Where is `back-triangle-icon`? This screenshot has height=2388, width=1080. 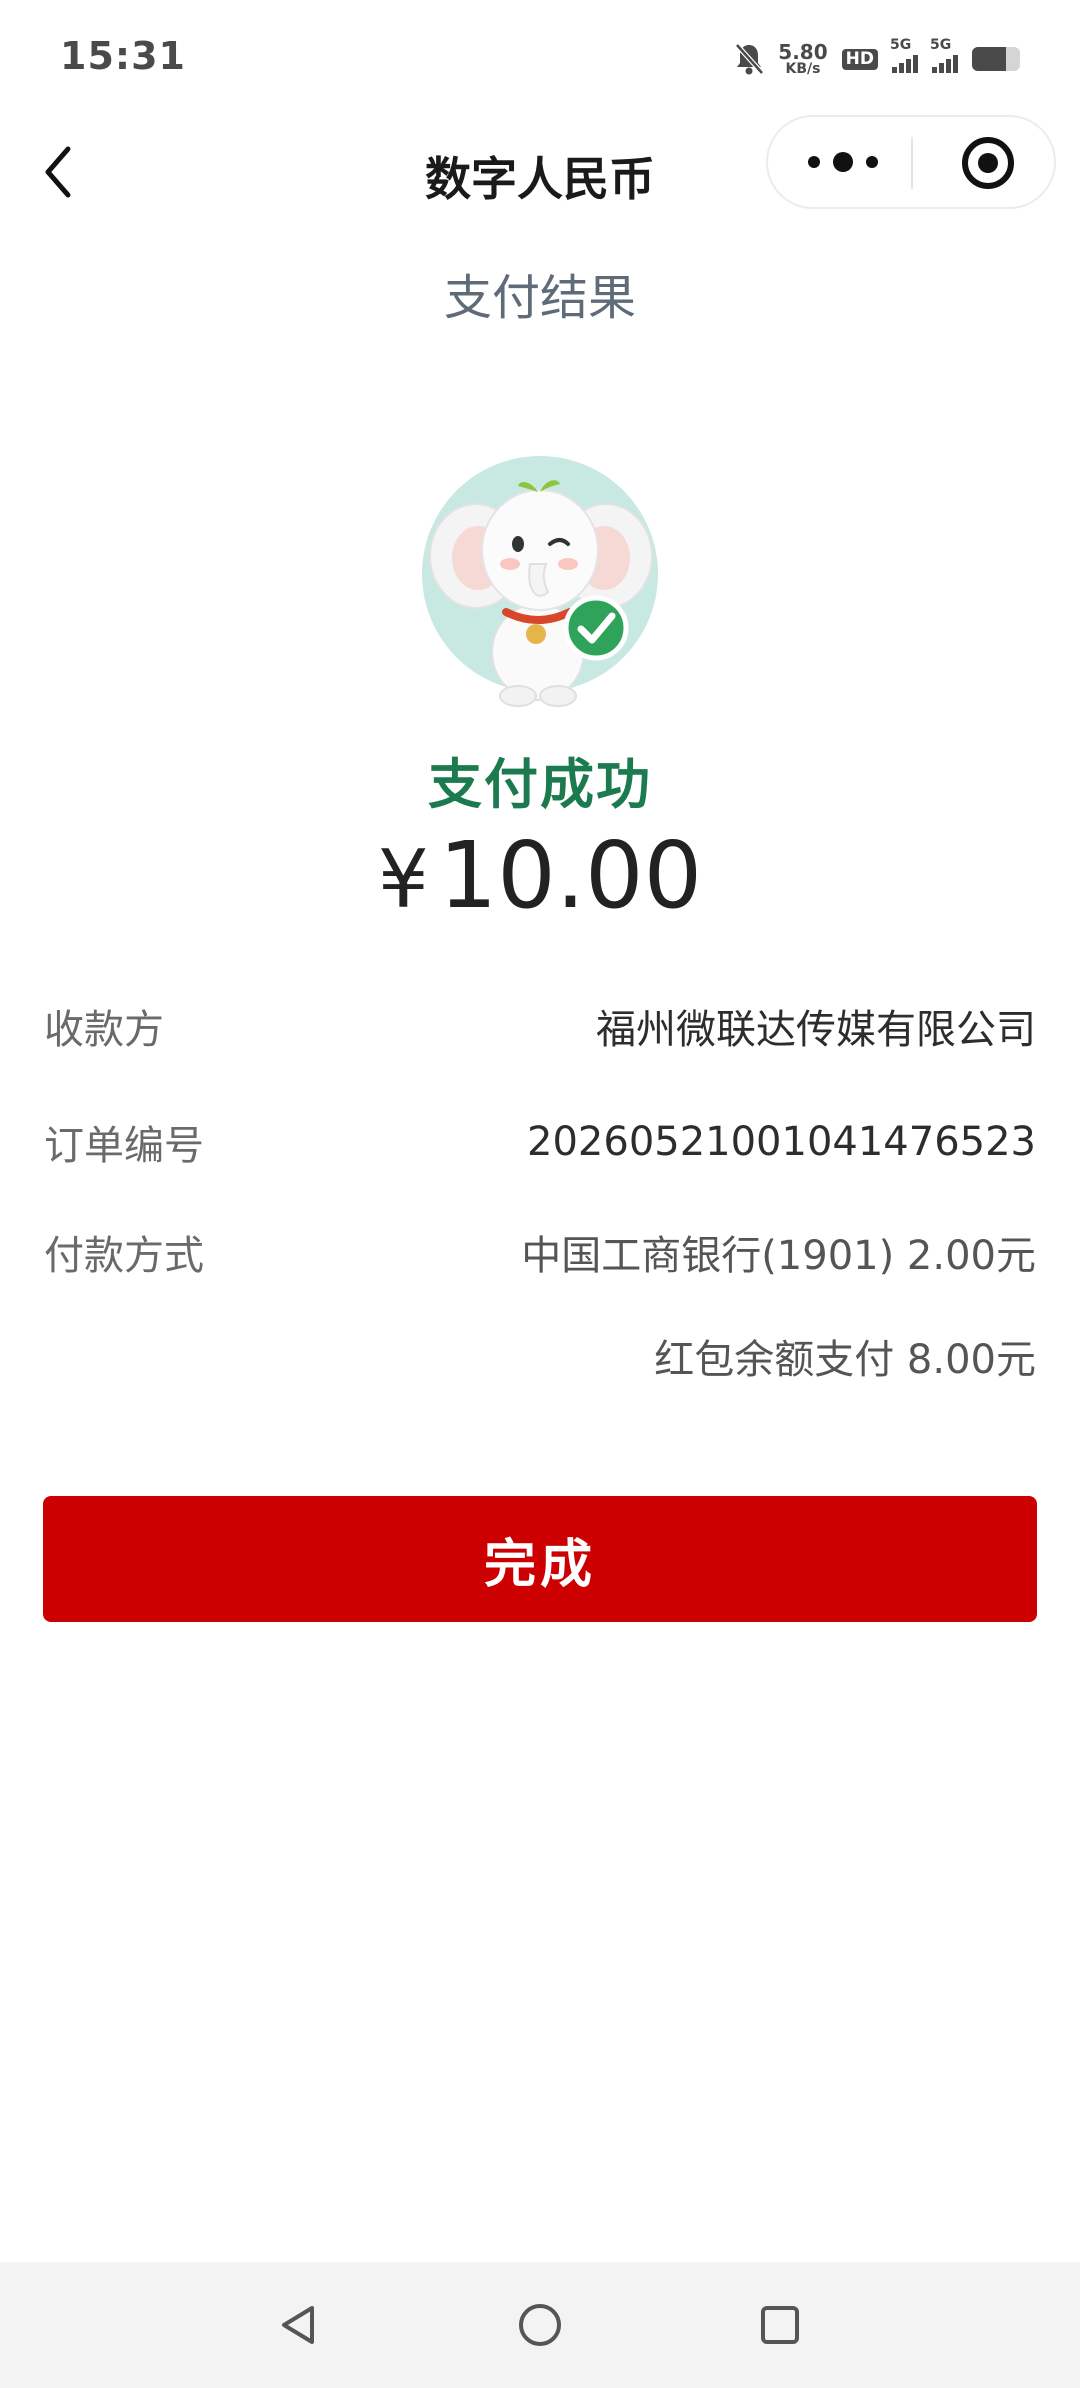
back-triangle-icon is located at coordinates (299, 2325).